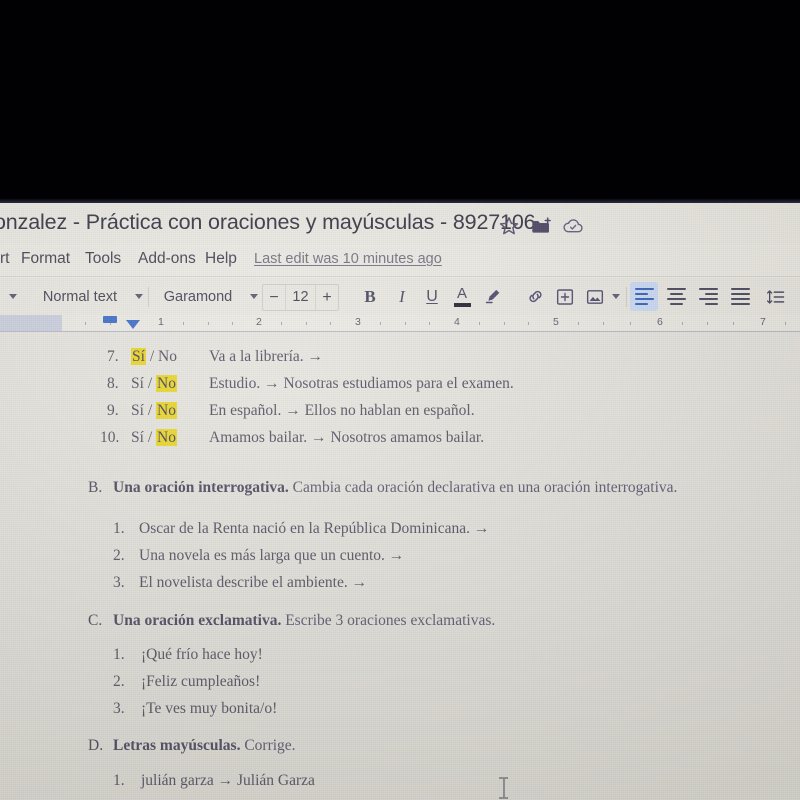  I want to click on menu-help: Help, so click(221, 259).